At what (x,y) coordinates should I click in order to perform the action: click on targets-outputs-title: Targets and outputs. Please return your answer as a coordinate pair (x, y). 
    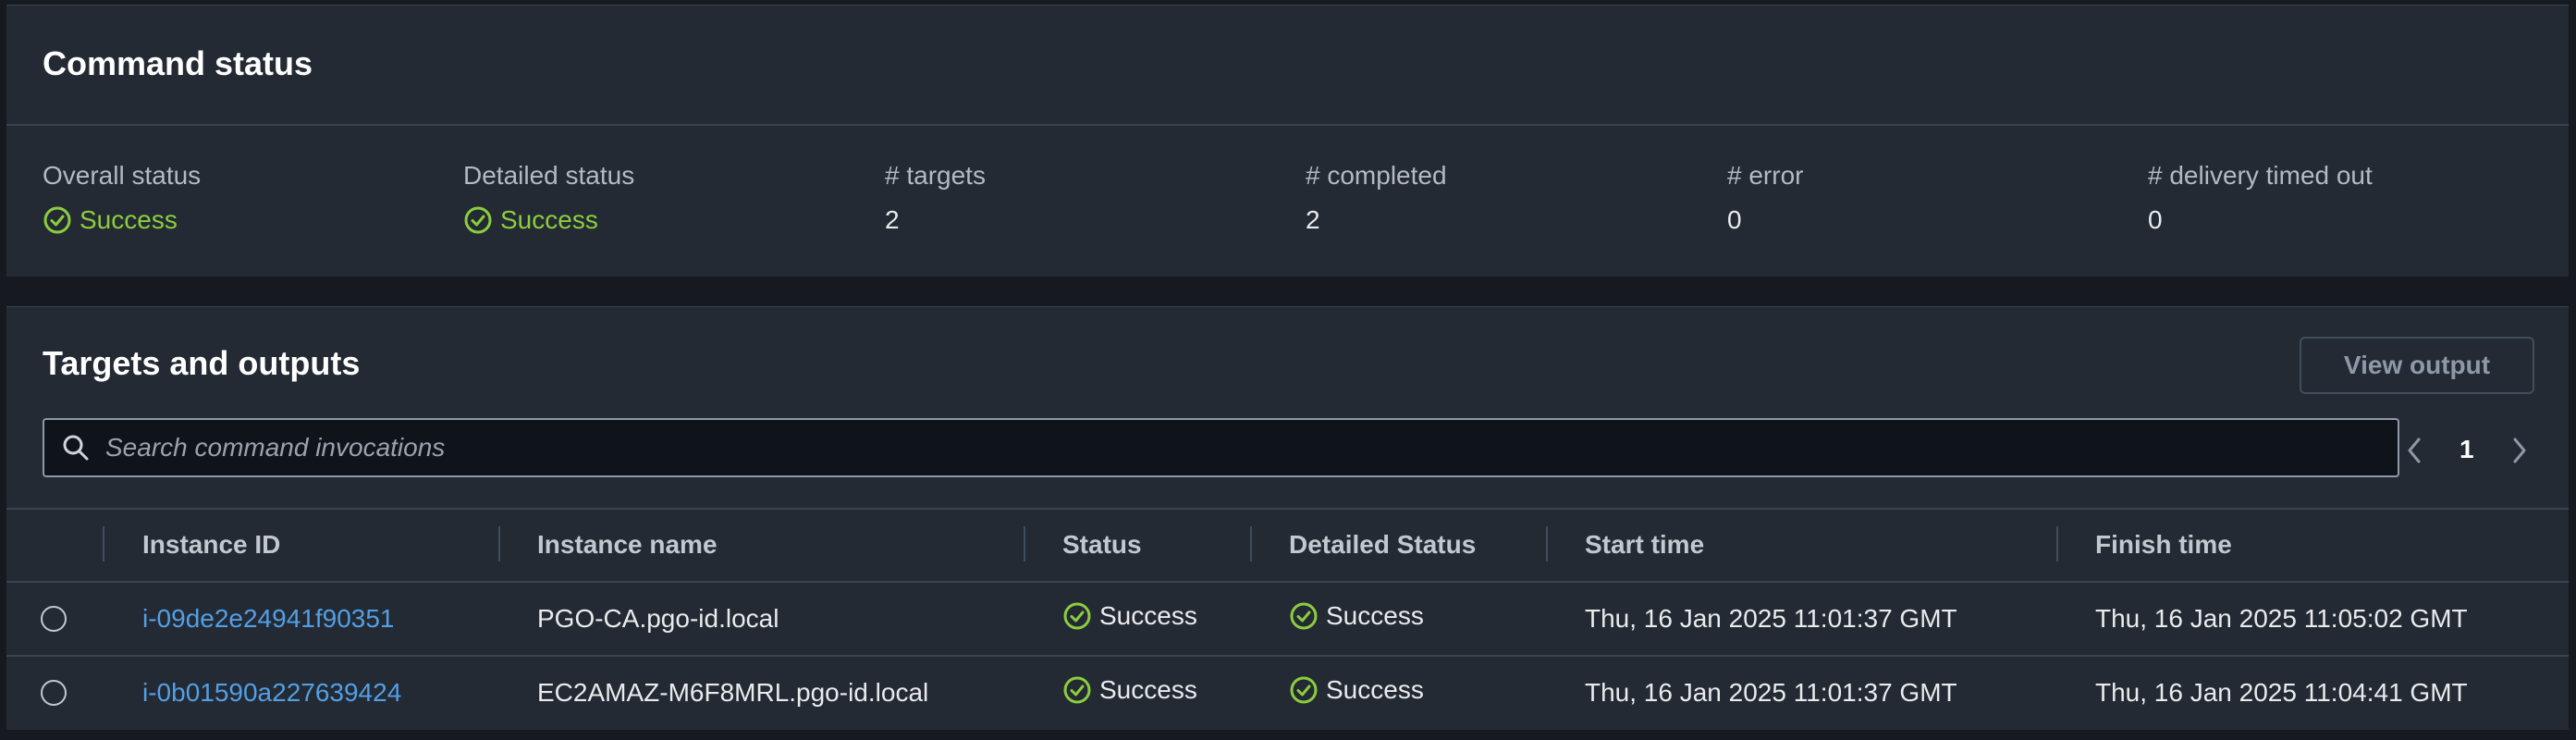
    Looking at the image, I should click on (202, 363).